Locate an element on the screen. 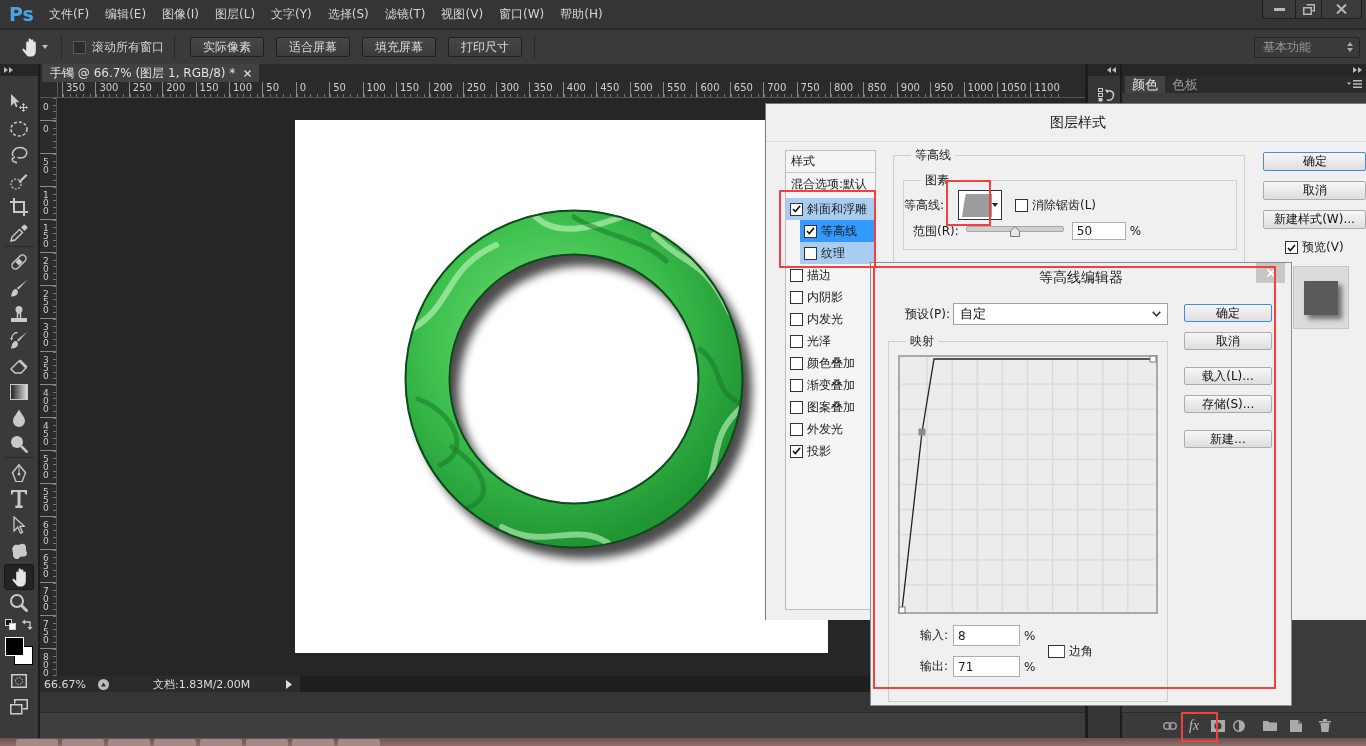  restore-button is located at coordinates (1309, 9).